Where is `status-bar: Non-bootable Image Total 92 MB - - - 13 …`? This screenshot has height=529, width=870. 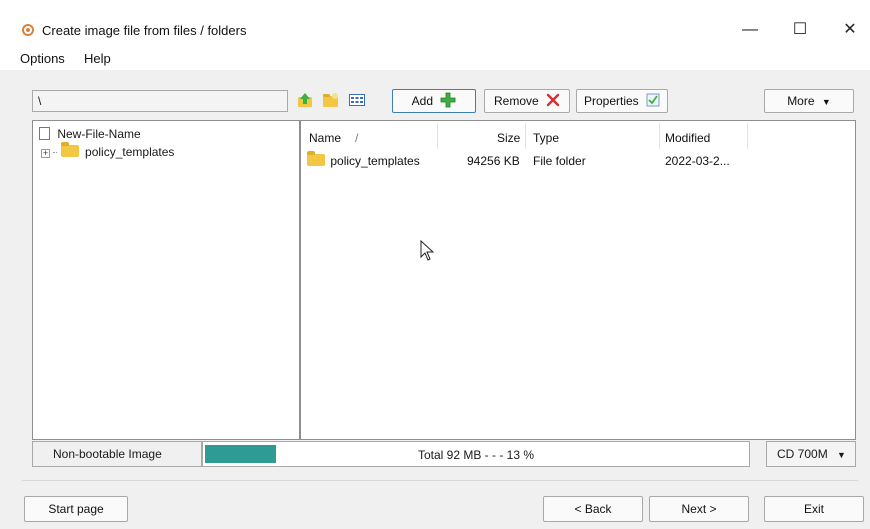
status-bar: Non-bootable Image Total 92 MB - - - 13 … is located at coordinates (444, 454).